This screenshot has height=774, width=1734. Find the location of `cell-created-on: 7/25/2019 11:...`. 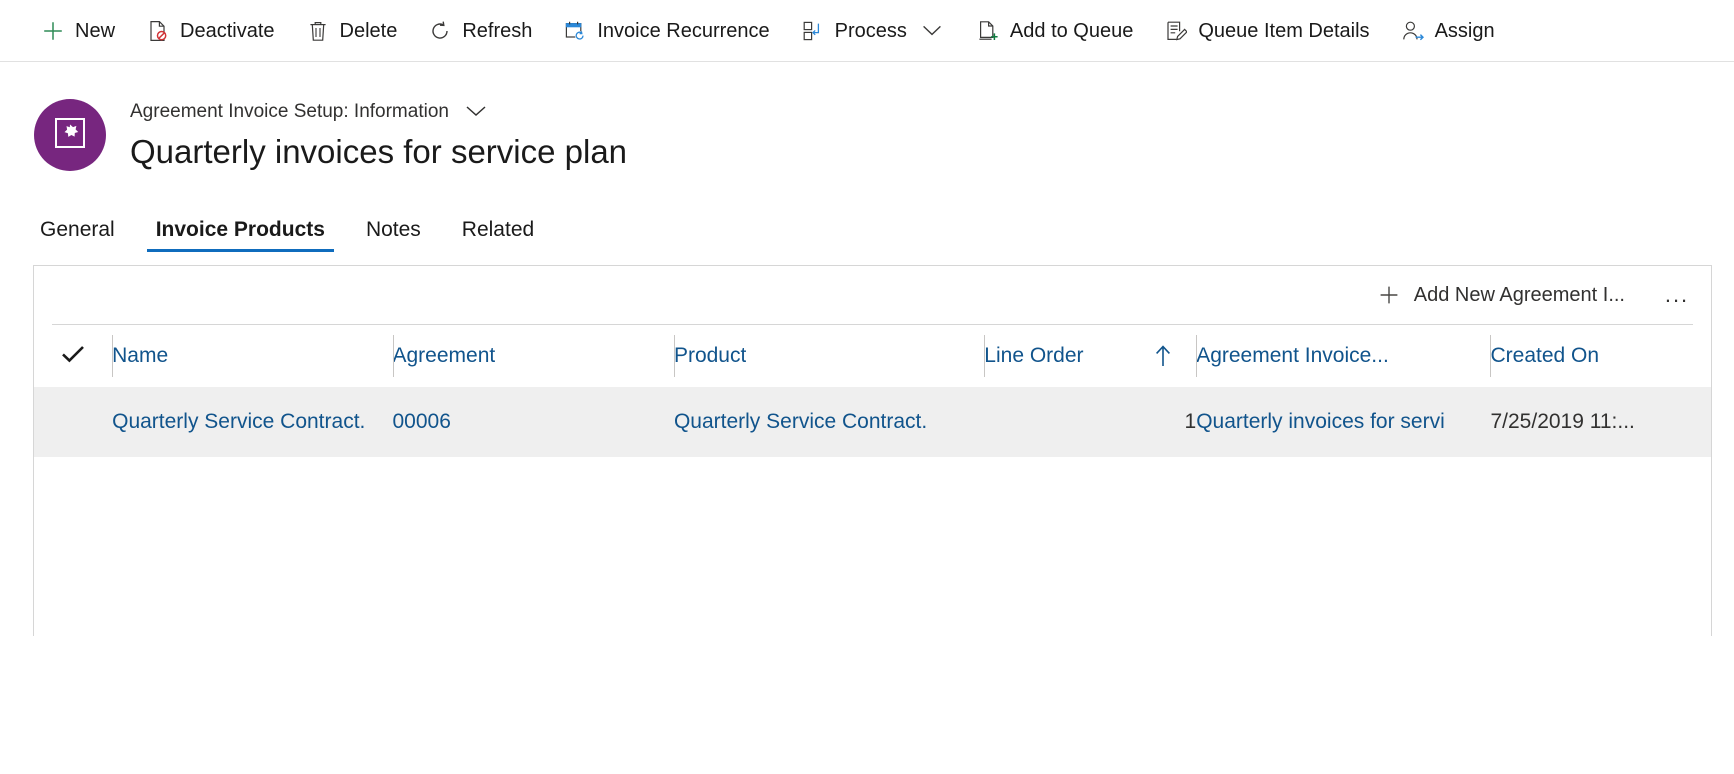

cell-created-on: 7/25/2019 11:... is located at coordinates (1600, 422).